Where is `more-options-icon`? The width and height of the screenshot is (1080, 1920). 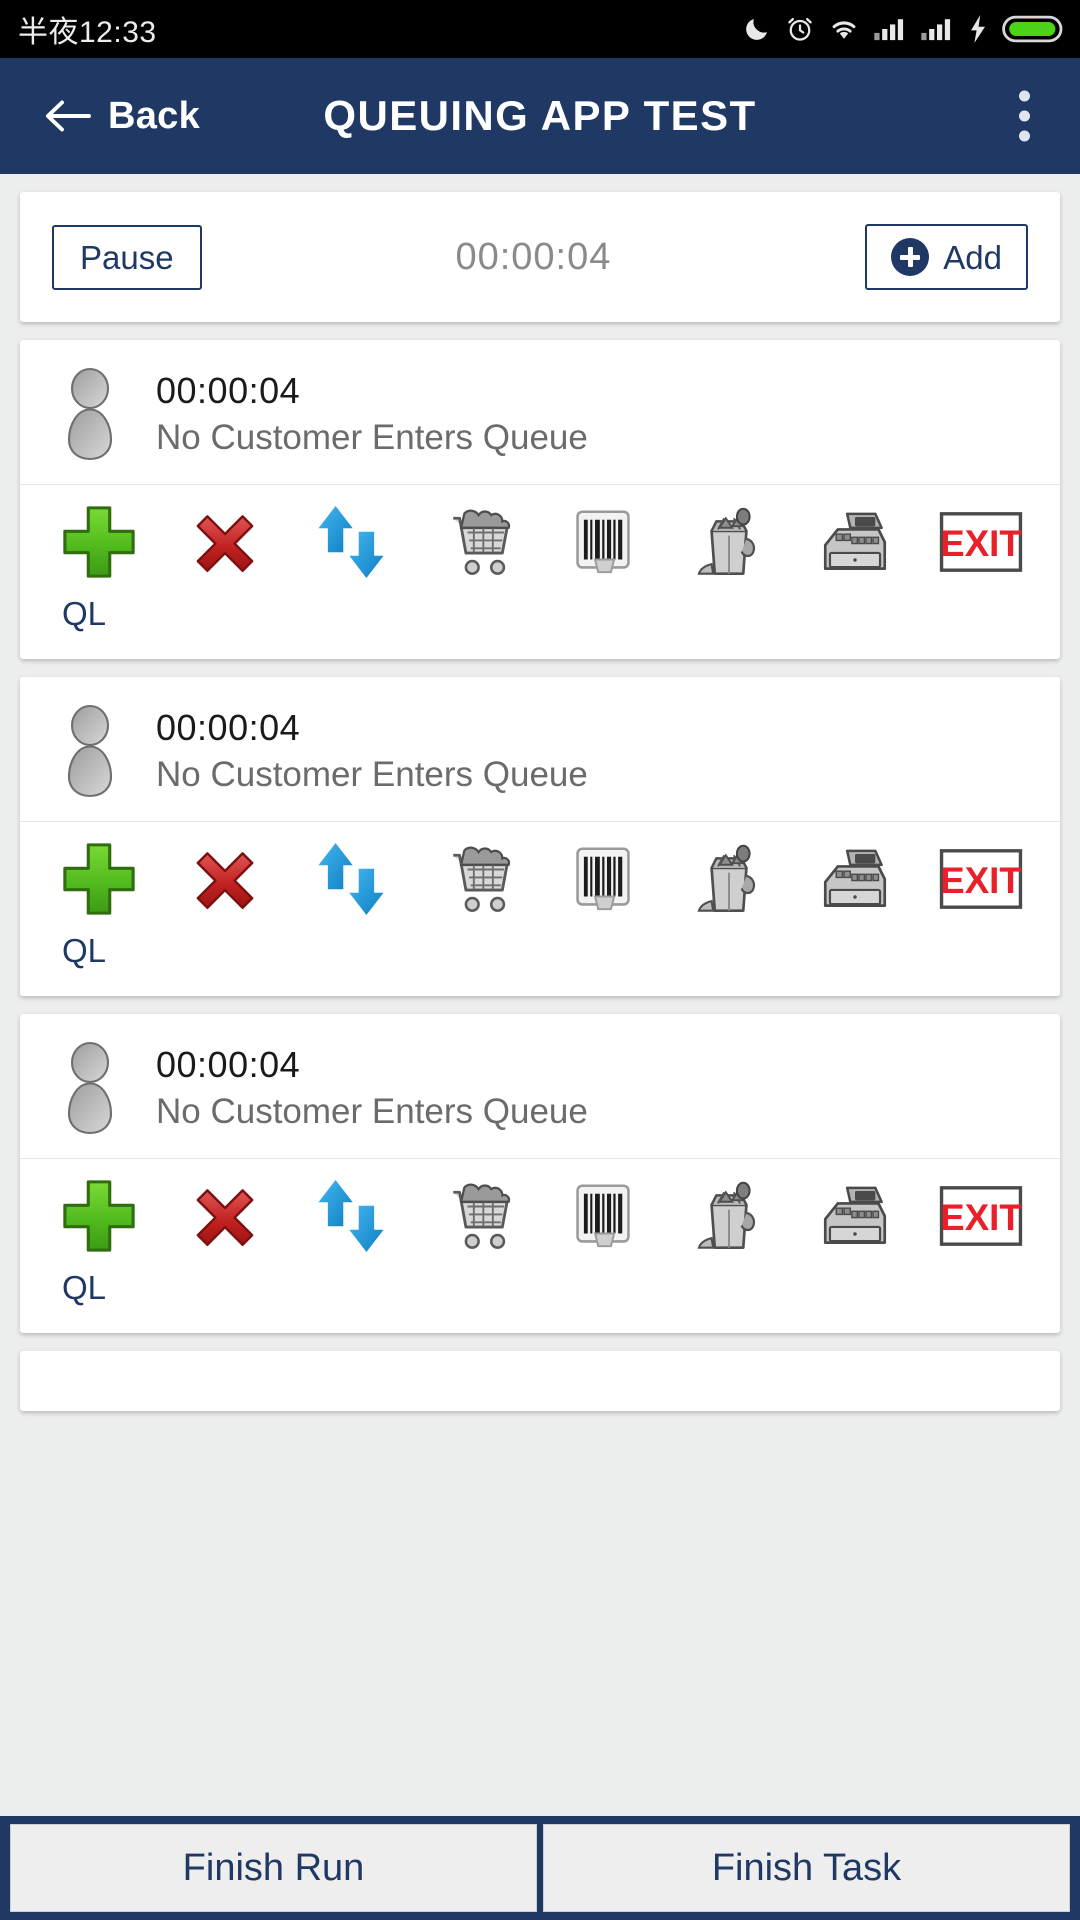
more-options-icon is located at coordinates (1024, 116).